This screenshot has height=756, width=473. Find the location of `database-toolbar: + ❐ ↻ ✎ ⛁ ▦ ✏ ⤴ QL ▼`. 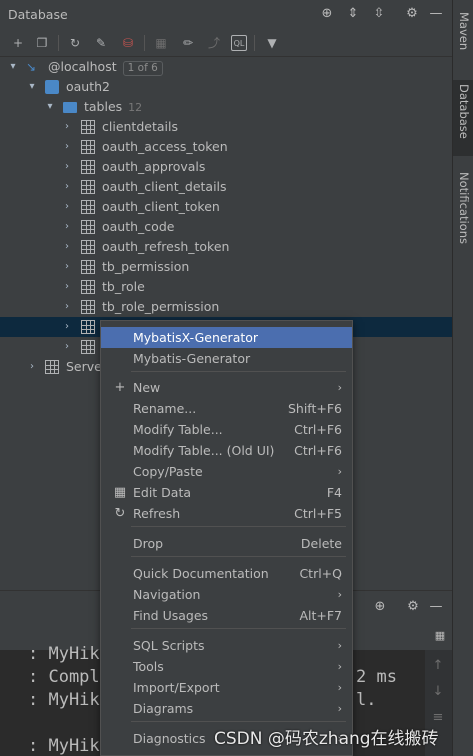

database-toolbar: + ❐ ↻ ✎ ⛁ ▦ ✏ ⤴ QL ▼ is located at coordinates (226, 43).